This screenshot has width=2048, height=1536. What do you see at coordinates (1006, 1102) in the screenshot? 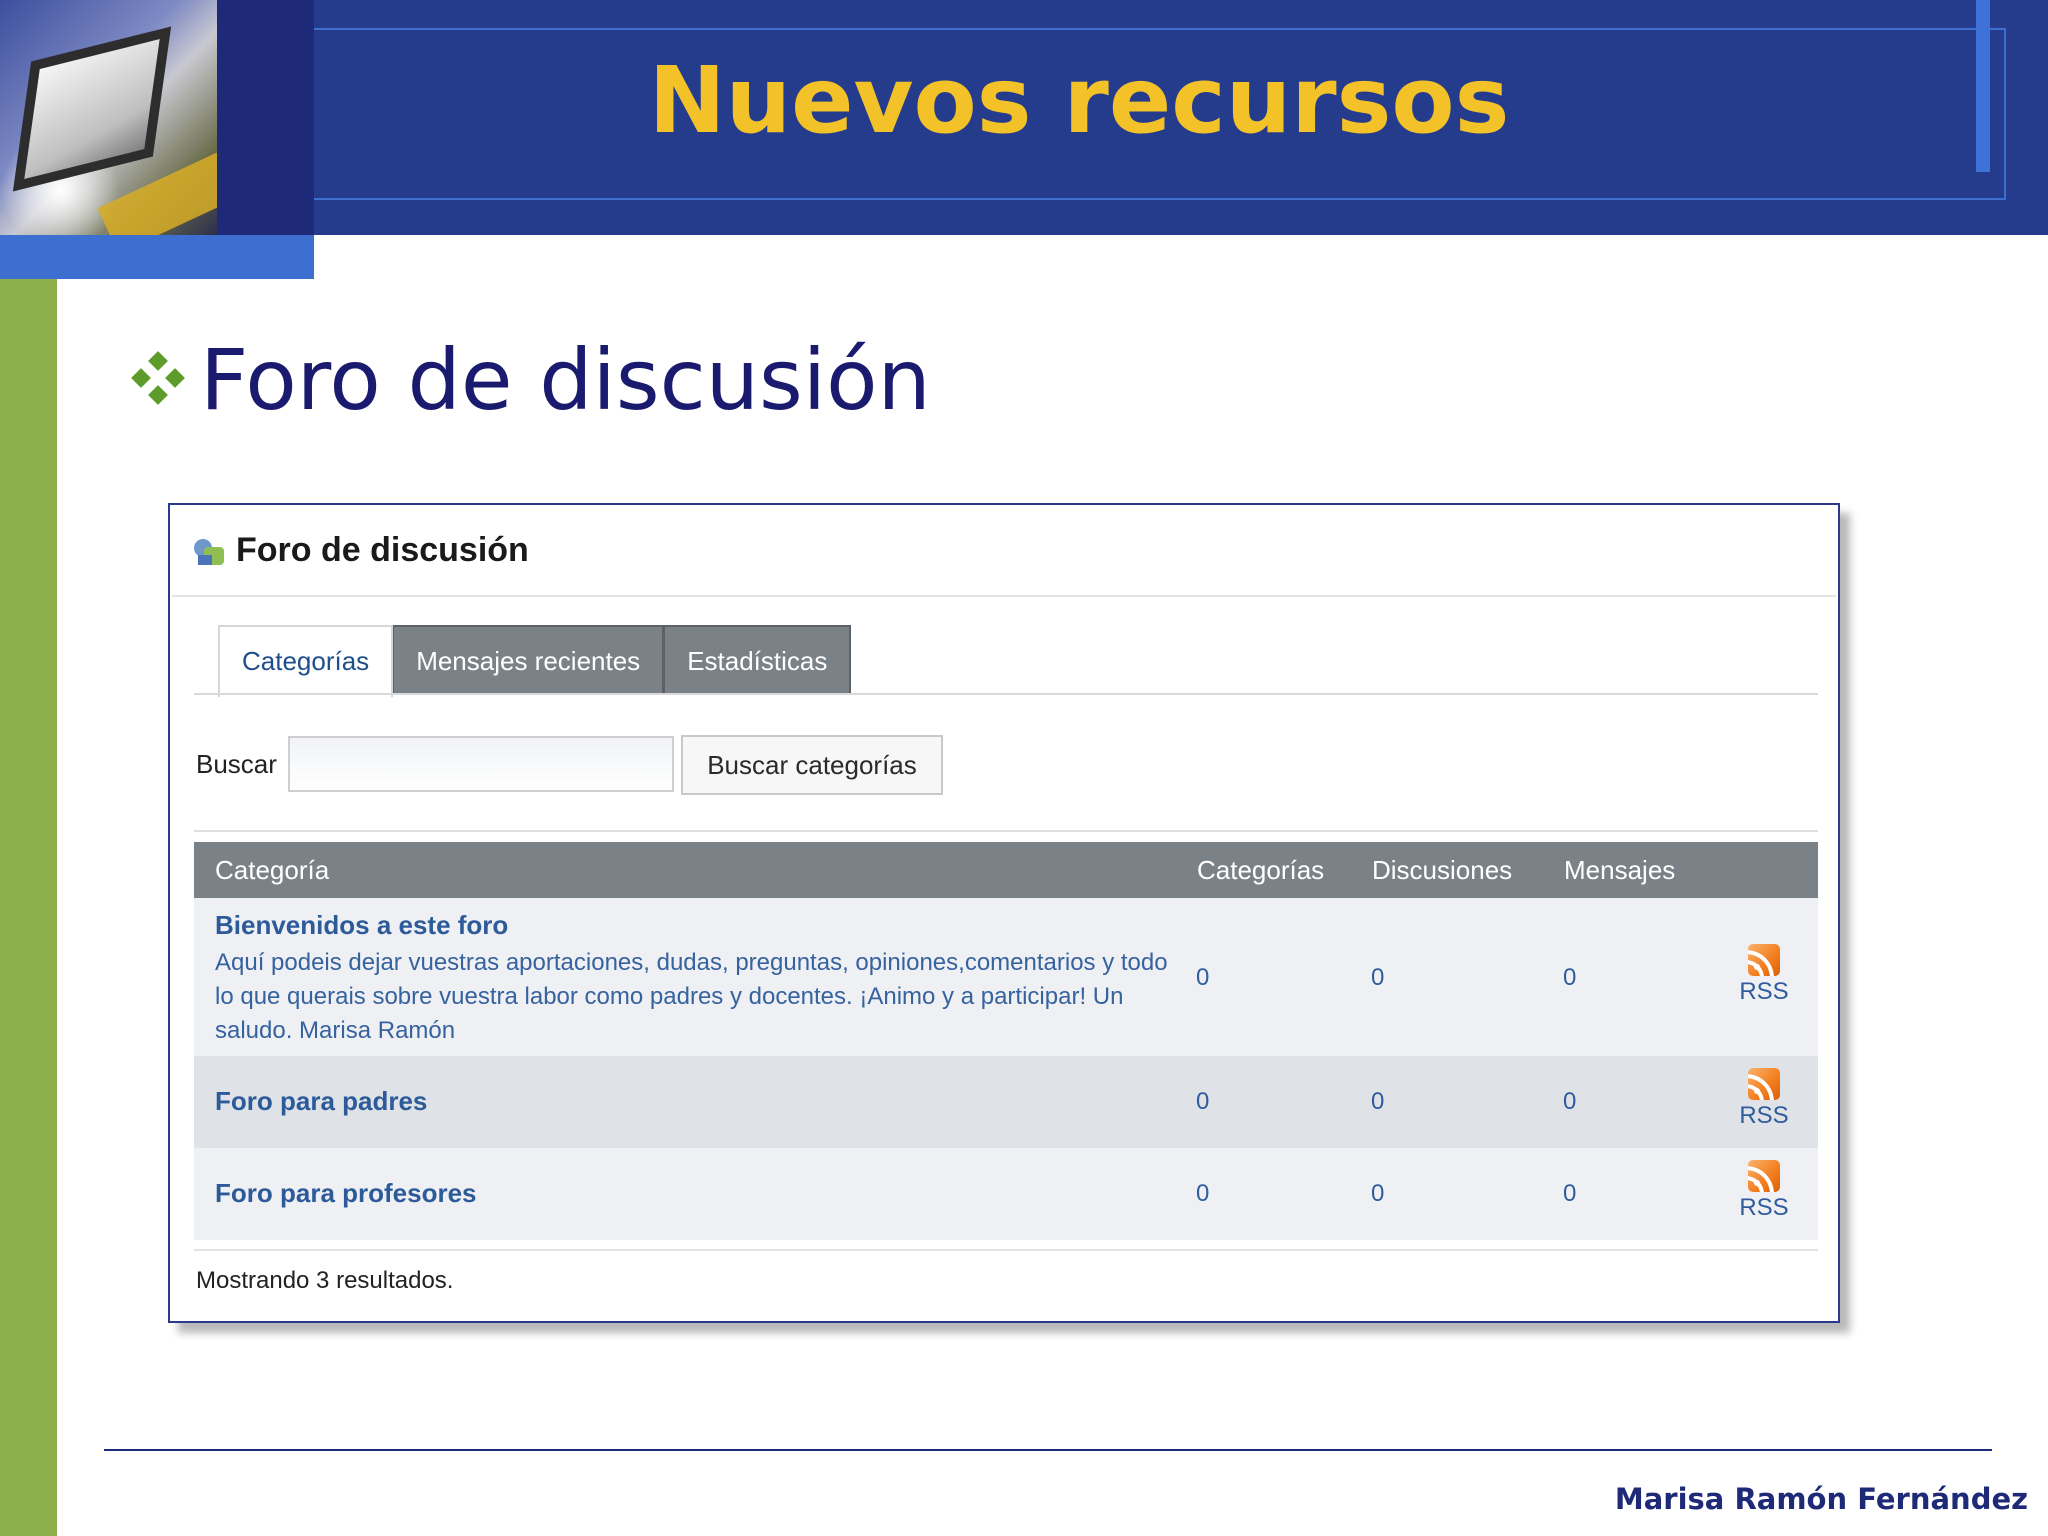
I see `table-row: Foro para padres 0 0 0 RSS` at bounding box center [1006, 1102].